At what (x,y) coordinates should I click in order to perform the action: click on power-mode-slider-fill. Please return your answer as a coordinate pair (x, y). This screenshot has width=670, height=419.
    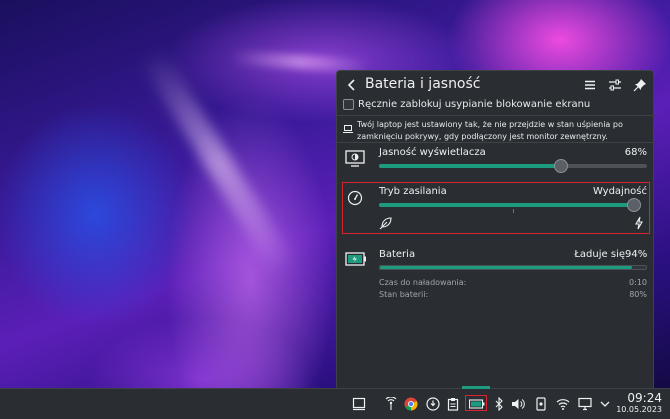
    Looking at the image, I should click on (510, 205).